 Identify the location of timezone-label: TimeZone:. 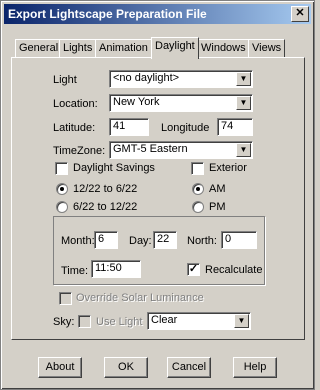
(79, 151).